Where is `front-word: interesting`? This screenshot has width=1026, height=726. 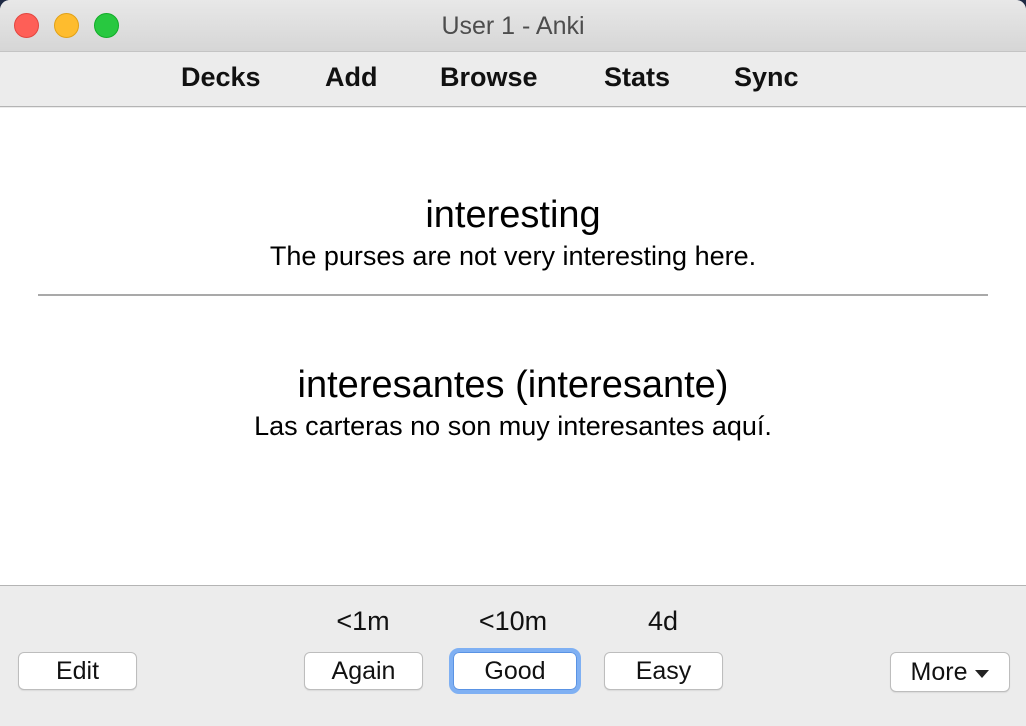
front-word: interesting is located at coordinates (513, 215).